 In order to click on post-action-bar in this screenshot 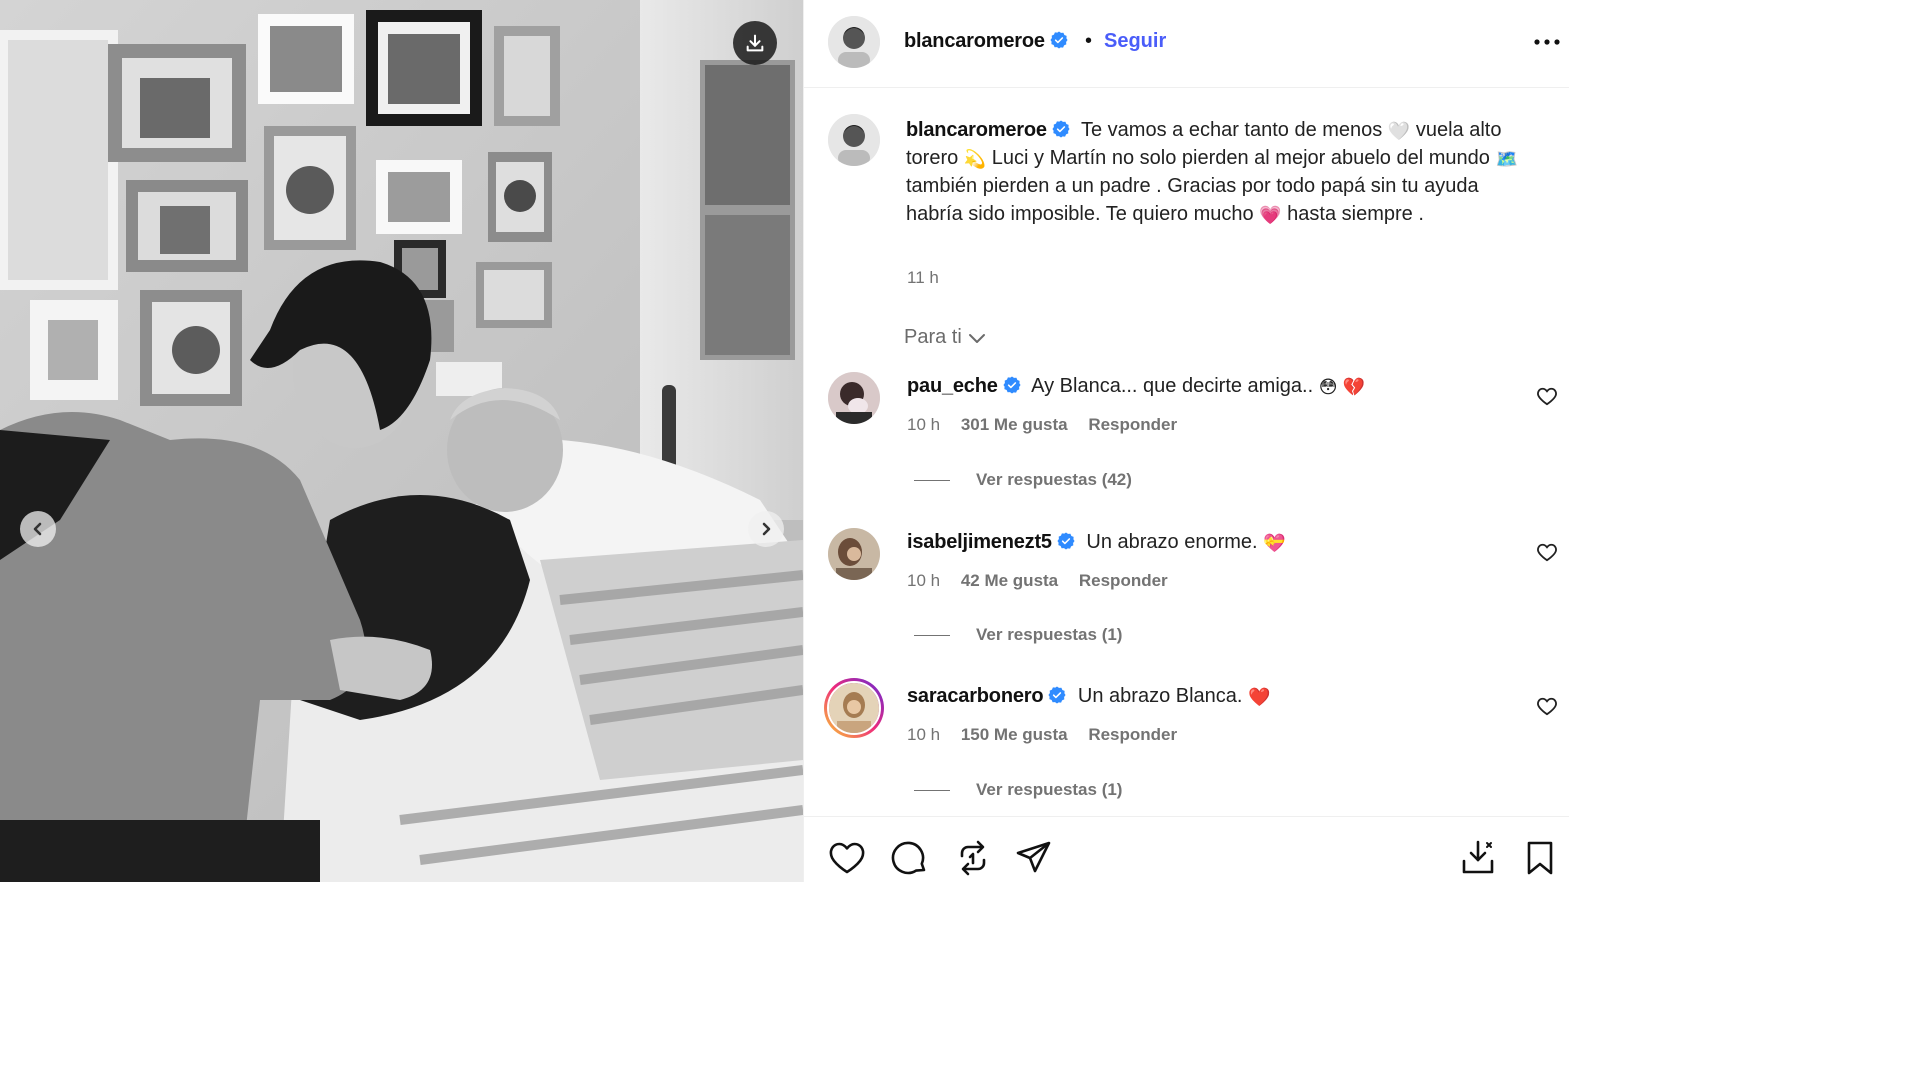, I will do `click(1186, 849)`.